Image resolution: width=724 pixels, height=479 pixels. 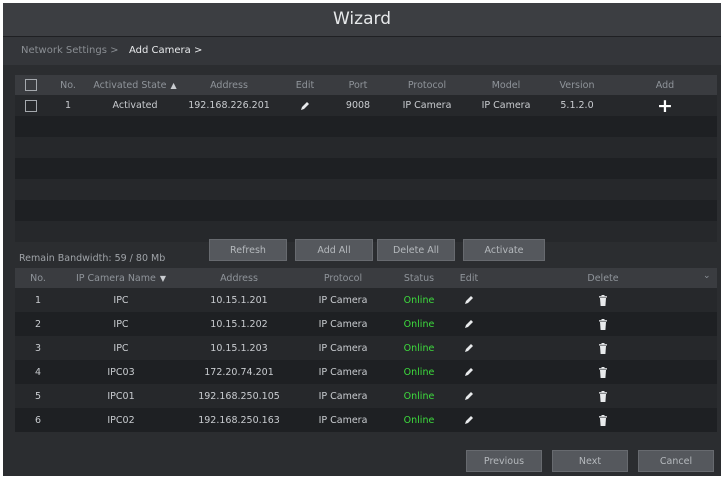 I want to click on row-checkbox, so click(x=31, y=105).